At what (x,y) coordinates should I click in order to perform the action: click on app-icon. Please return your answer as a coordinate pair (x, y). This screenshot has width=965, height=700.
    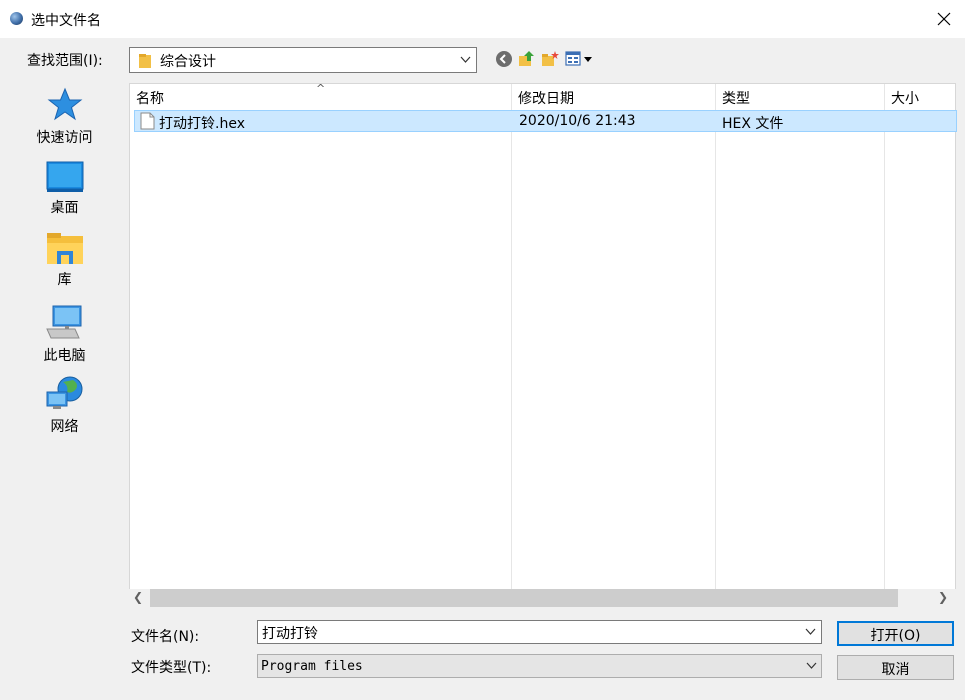
    Looking at the image, I should click on (16, 18).